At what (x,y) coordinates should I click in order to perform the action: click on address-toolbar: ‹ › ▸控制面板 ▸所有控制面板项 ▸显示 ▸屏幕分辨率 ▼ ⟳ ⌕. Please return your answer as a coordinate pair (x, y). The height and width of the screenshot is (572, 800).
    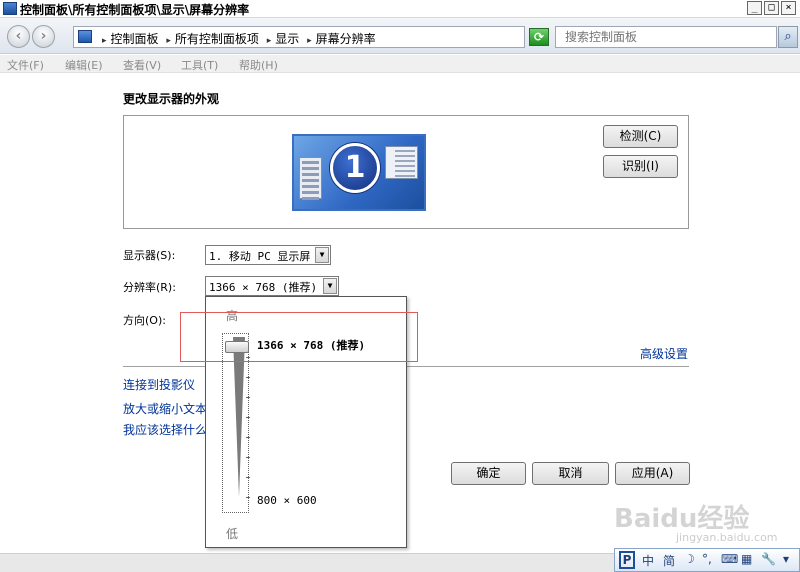
    Looking at the image, I should click on (400, 36).